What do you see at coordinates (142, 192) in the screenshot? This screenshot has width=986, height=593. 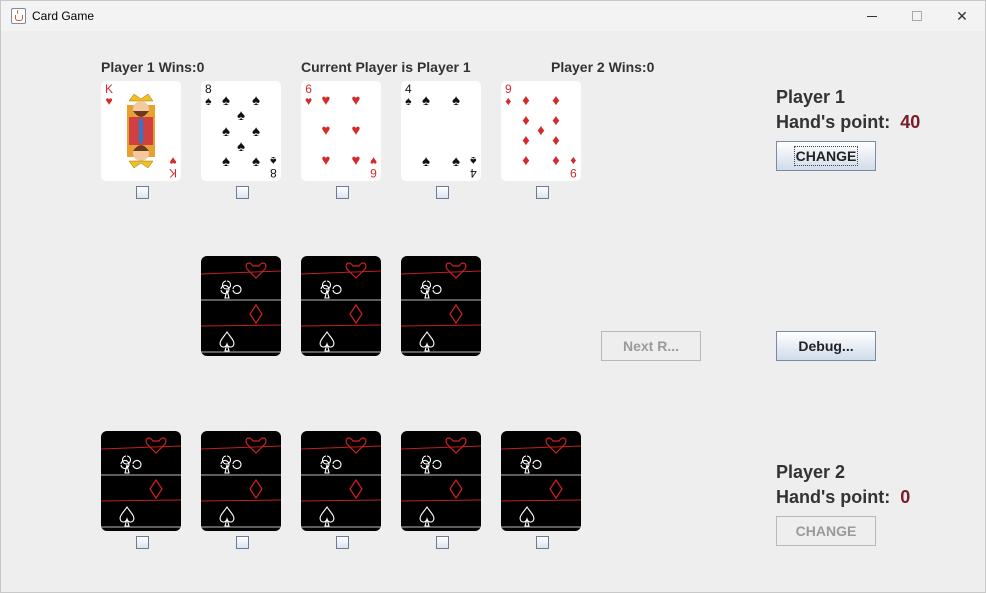 I see `player1-card-1-checkbox` at bounding box center [142, 192].